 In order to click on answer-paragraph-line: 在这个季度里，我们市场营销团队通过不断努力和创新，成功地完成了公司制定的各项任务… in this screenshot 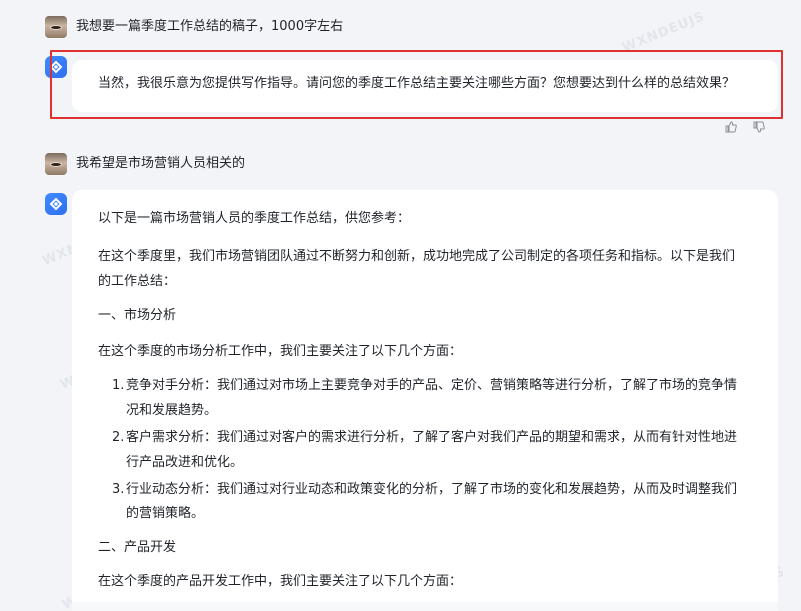, I will do `click(417, 256)`.